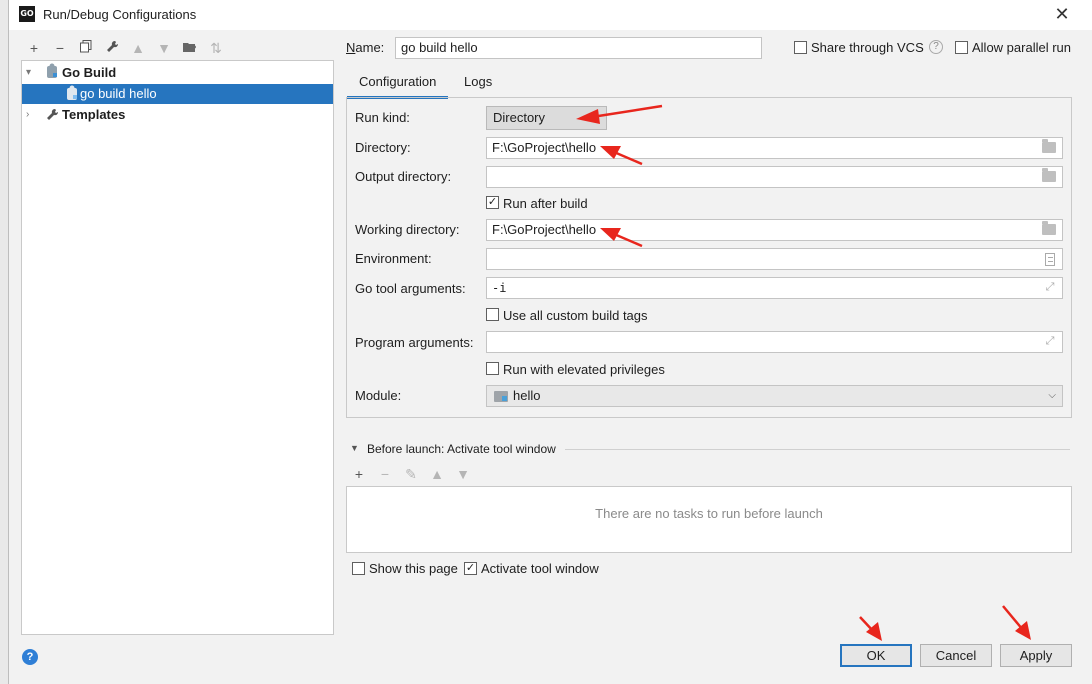 The image size is (1092, 684). Describe the element at coordinates (28, 73) in the screenshot. I see `chevron-down-icon: ▾` at that location.